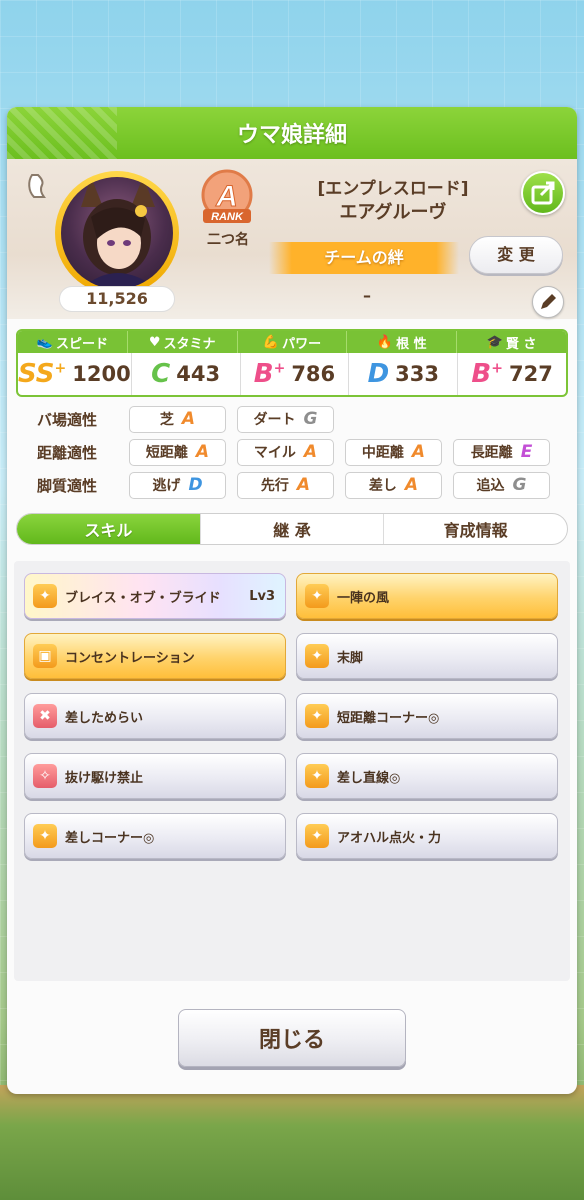  I want to click on character-portrait-frame, so click(117, 233).